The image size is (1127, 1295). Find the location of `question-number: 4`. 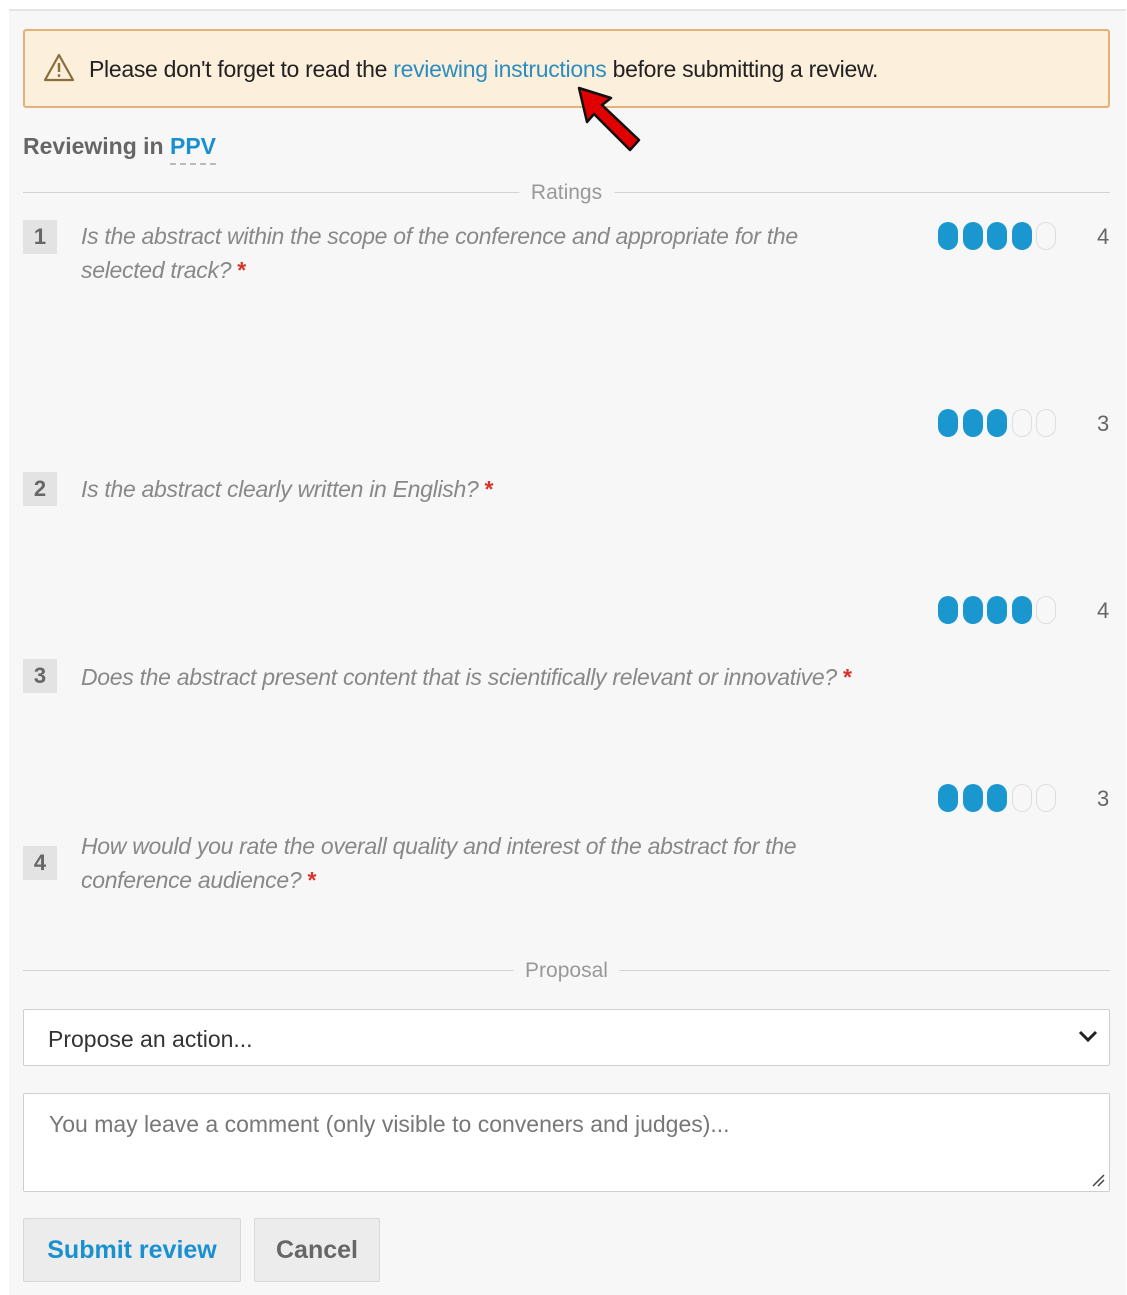

question-number: 4 is located at coordinates (40, 863).